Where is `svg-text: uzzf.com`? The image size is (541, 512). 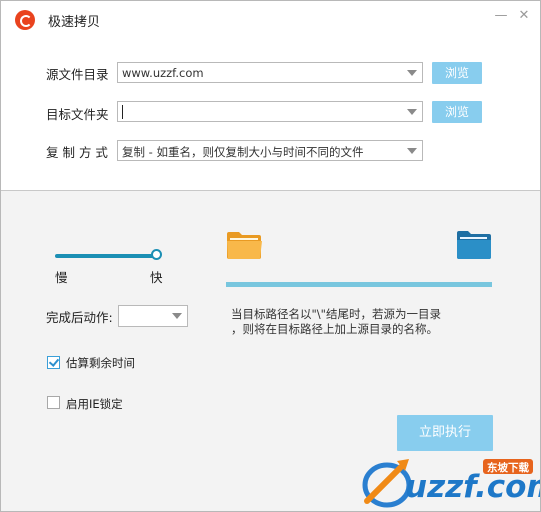 svg-text: uzzf.com is located at coordinates (472, 487).